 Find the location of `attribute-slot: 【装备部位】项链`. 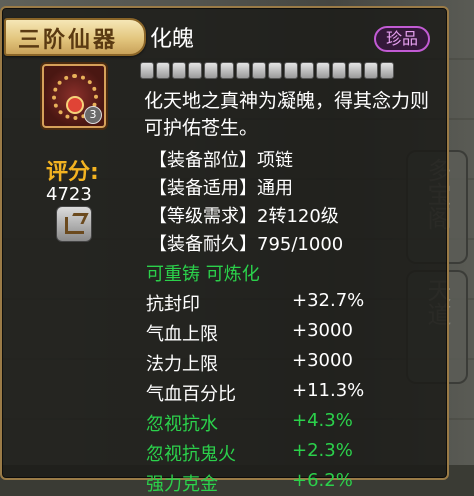

attribute-slot: 【装备部位】项链 is located at coordinates (221, 160).